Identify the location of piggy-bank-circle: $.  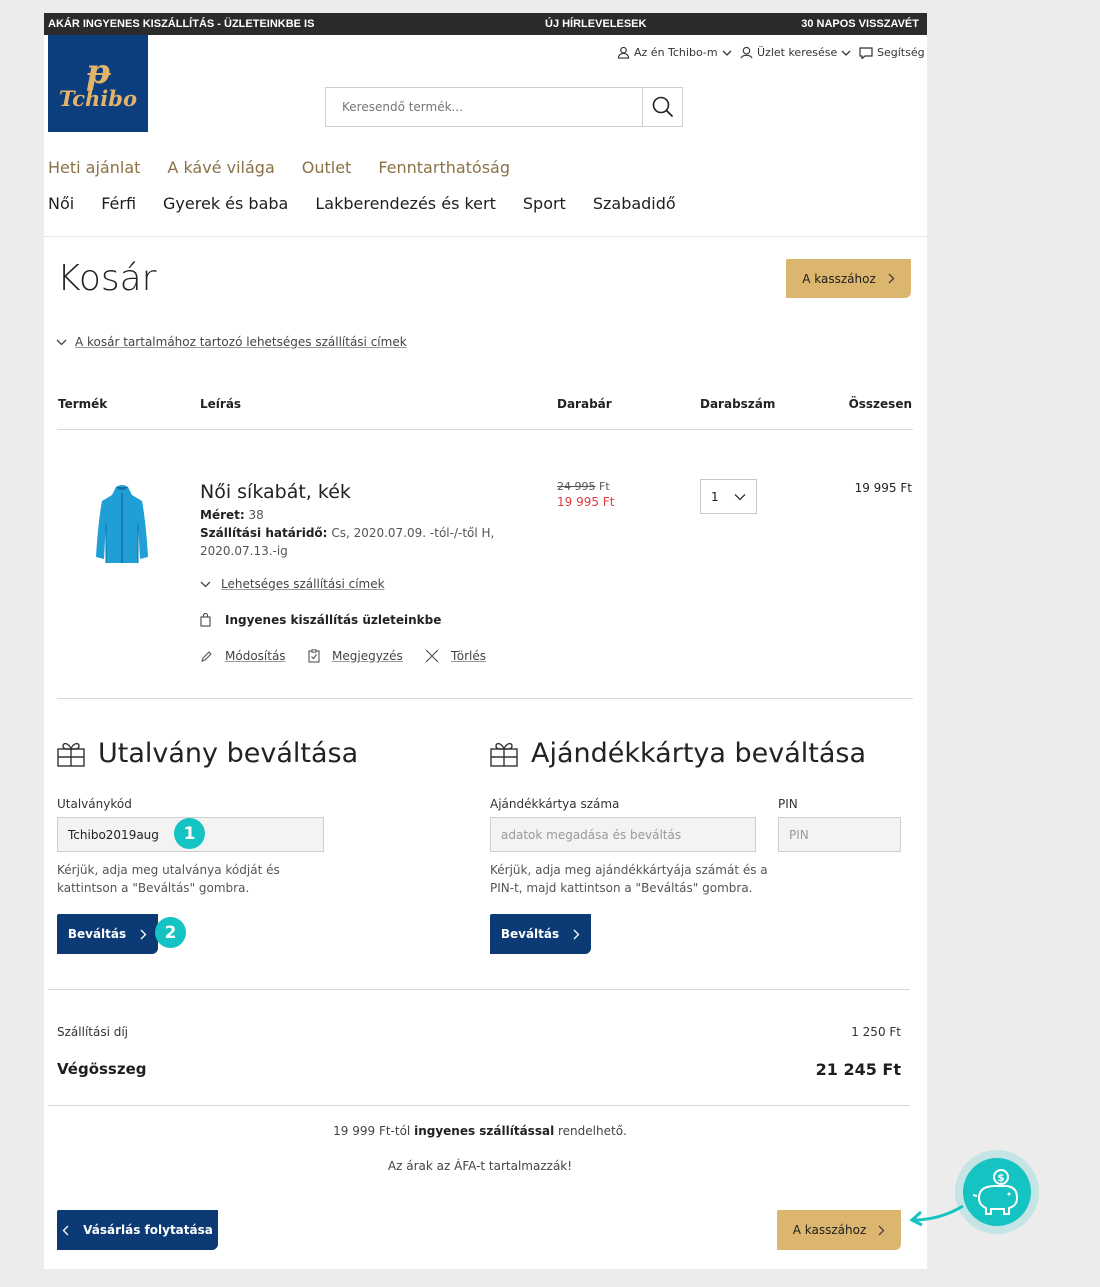
(997, 1192).